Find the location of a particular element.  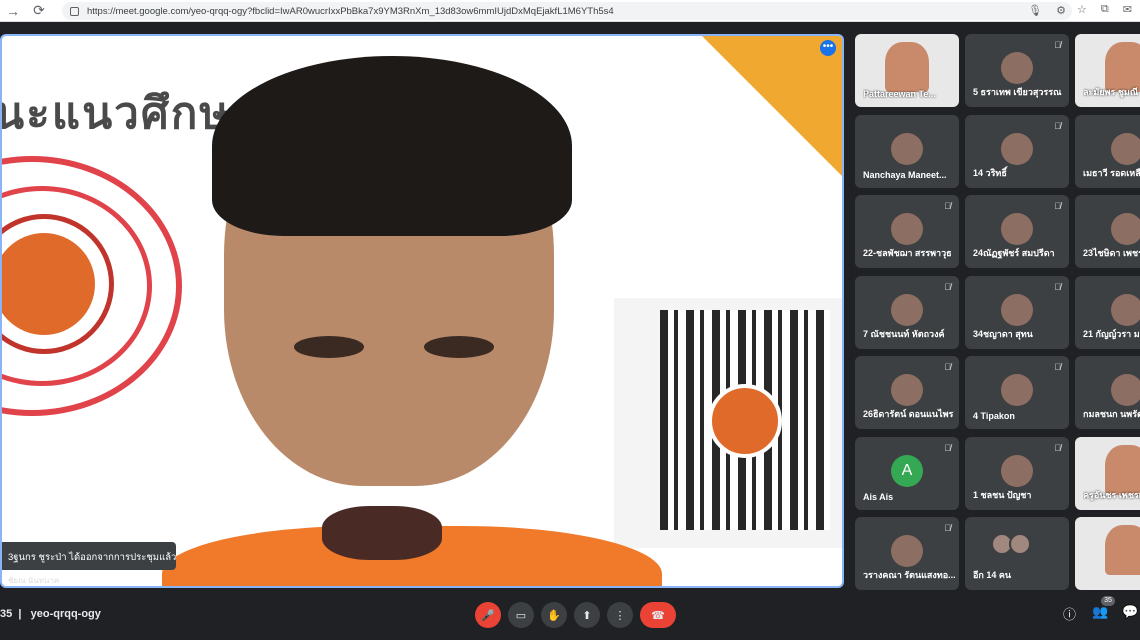

meeting-details-icon: ⓘ is located at coordinates (1069, 613).